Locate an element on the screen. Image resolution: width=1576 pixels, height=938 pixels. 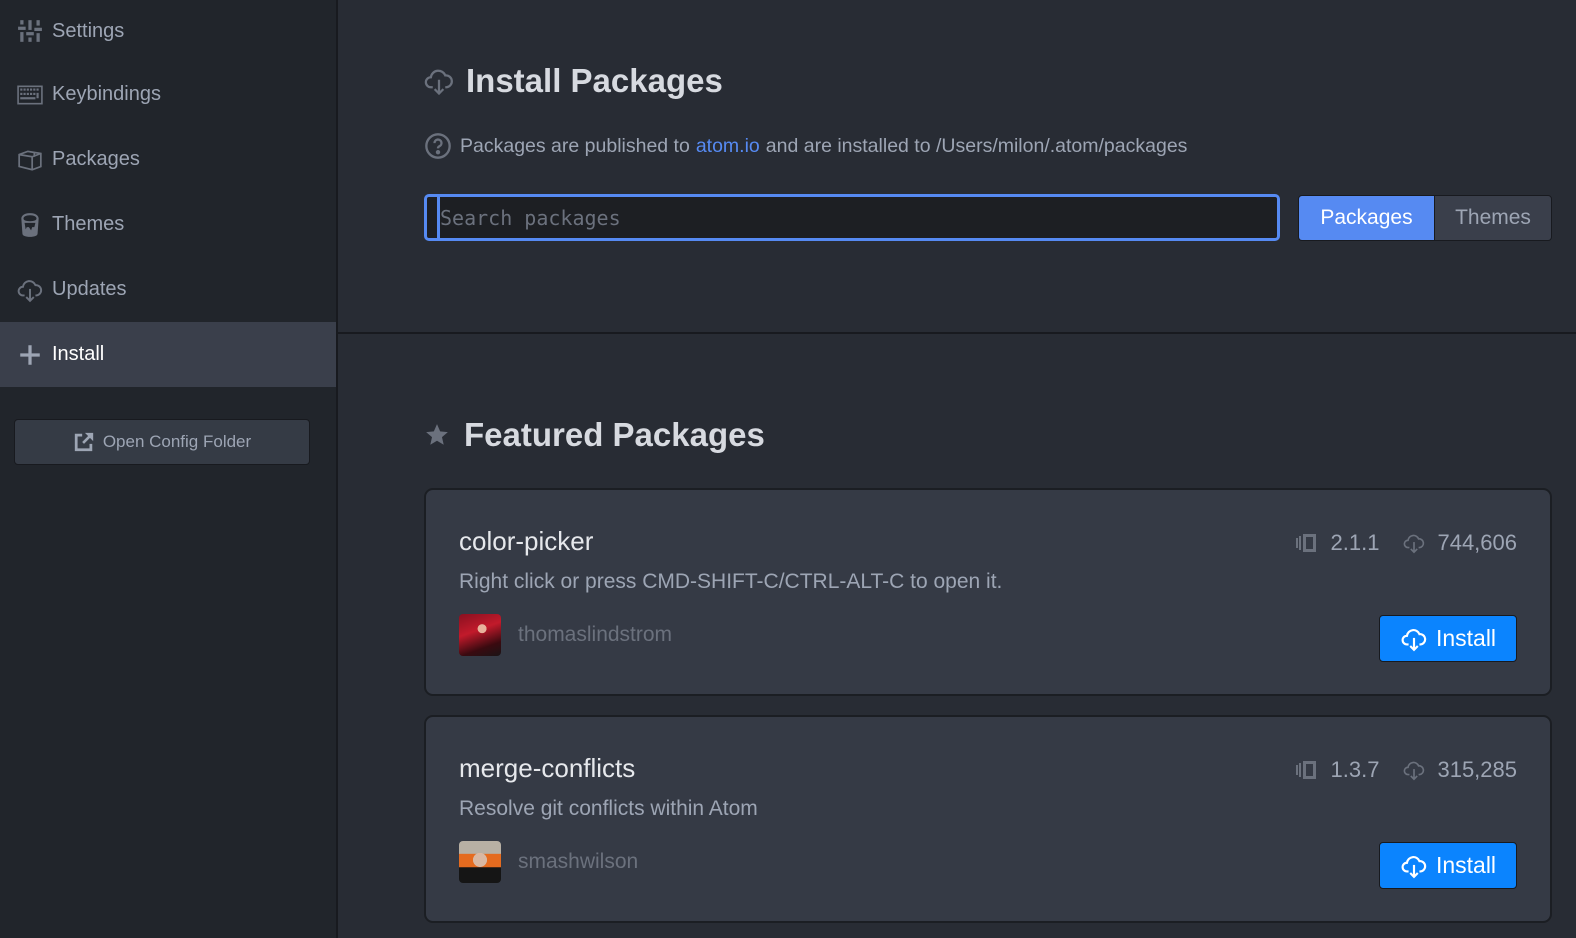
owner-name: thomaslindstrom is located at coordinates (595, 635).